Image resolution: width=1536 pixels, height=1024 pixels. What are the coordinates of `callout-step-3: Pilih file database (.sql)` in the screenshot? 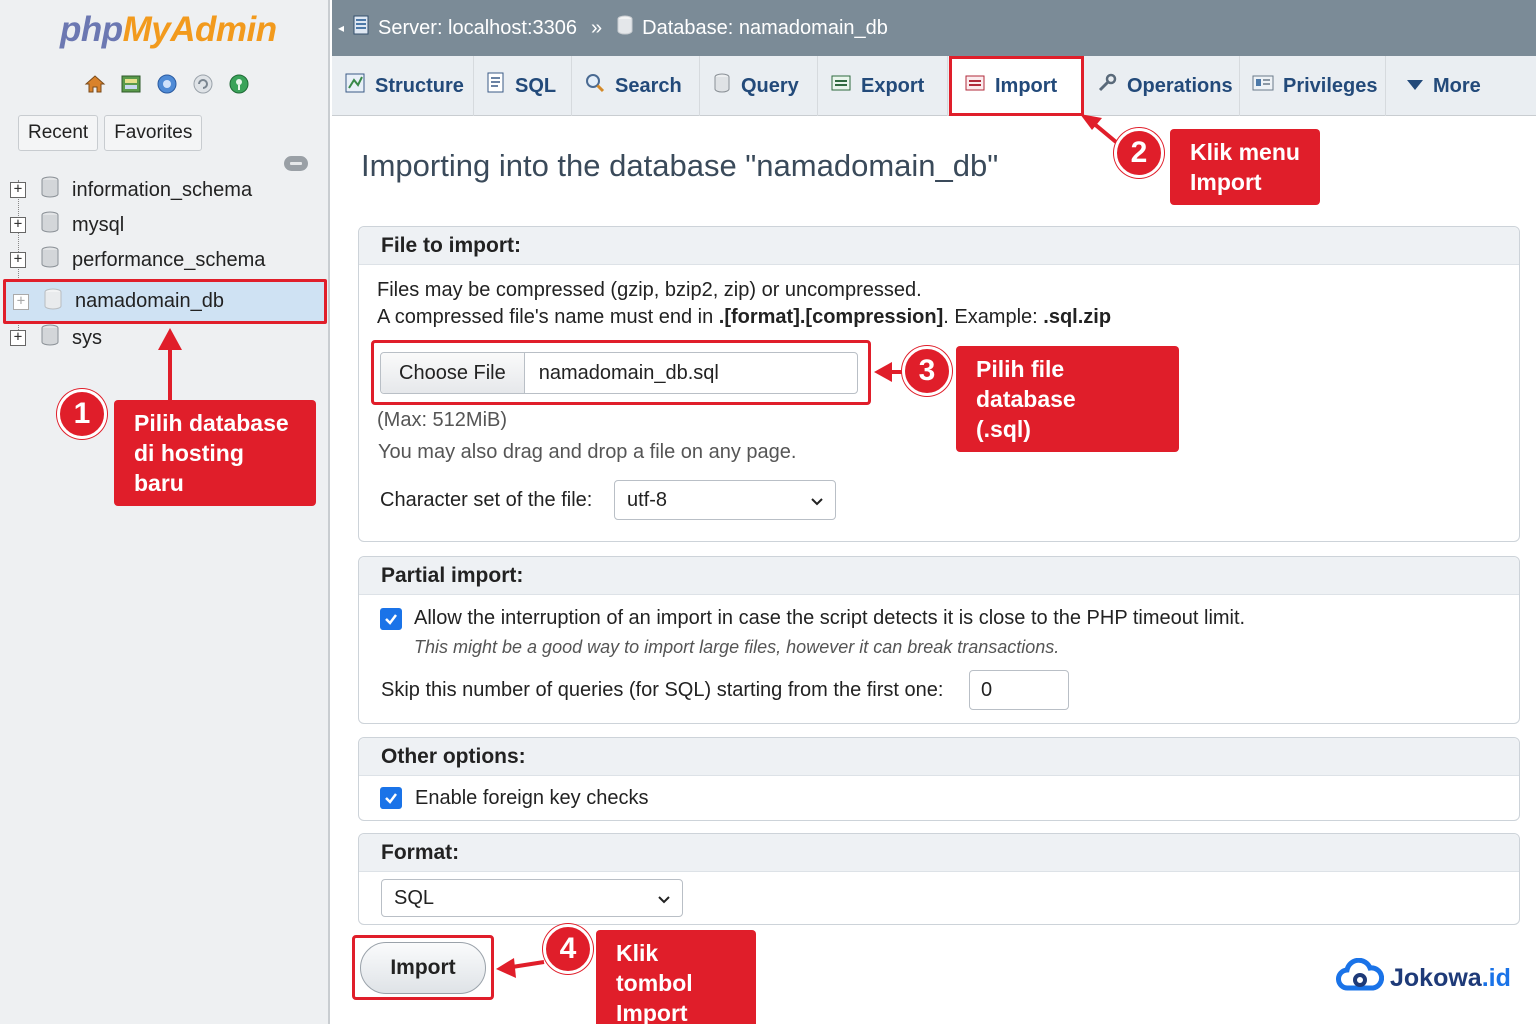 It's located at (1067, 399).